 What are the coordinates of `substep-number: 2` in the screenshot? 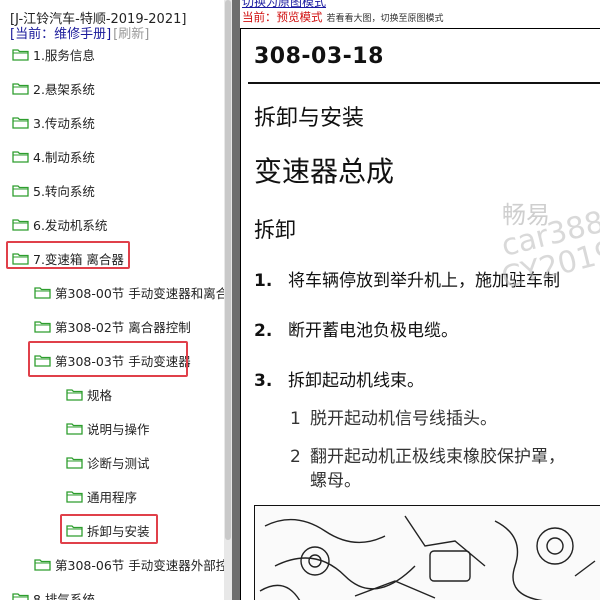 It's located at (295, 457).